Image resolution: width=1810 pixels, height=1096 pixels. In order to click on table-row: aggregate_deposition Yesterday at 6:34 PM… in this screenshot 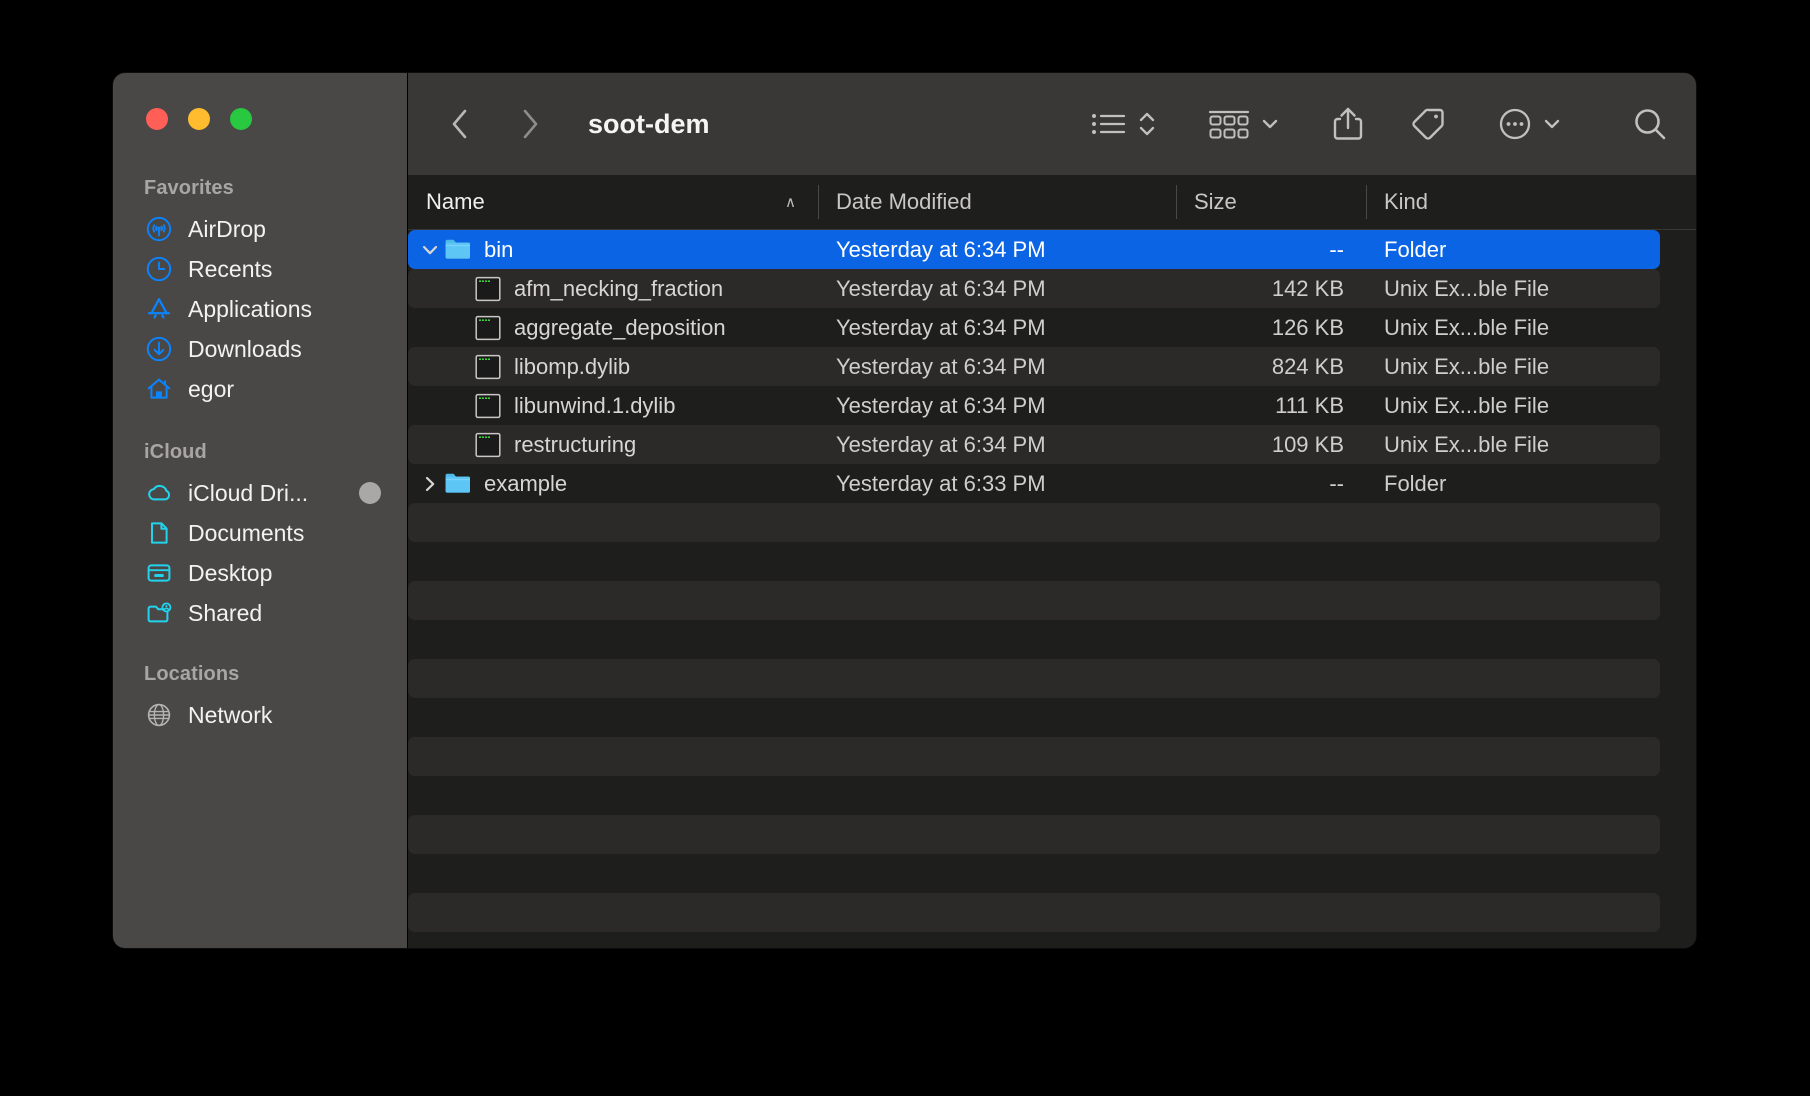, I will do `click(1034, 327)`.